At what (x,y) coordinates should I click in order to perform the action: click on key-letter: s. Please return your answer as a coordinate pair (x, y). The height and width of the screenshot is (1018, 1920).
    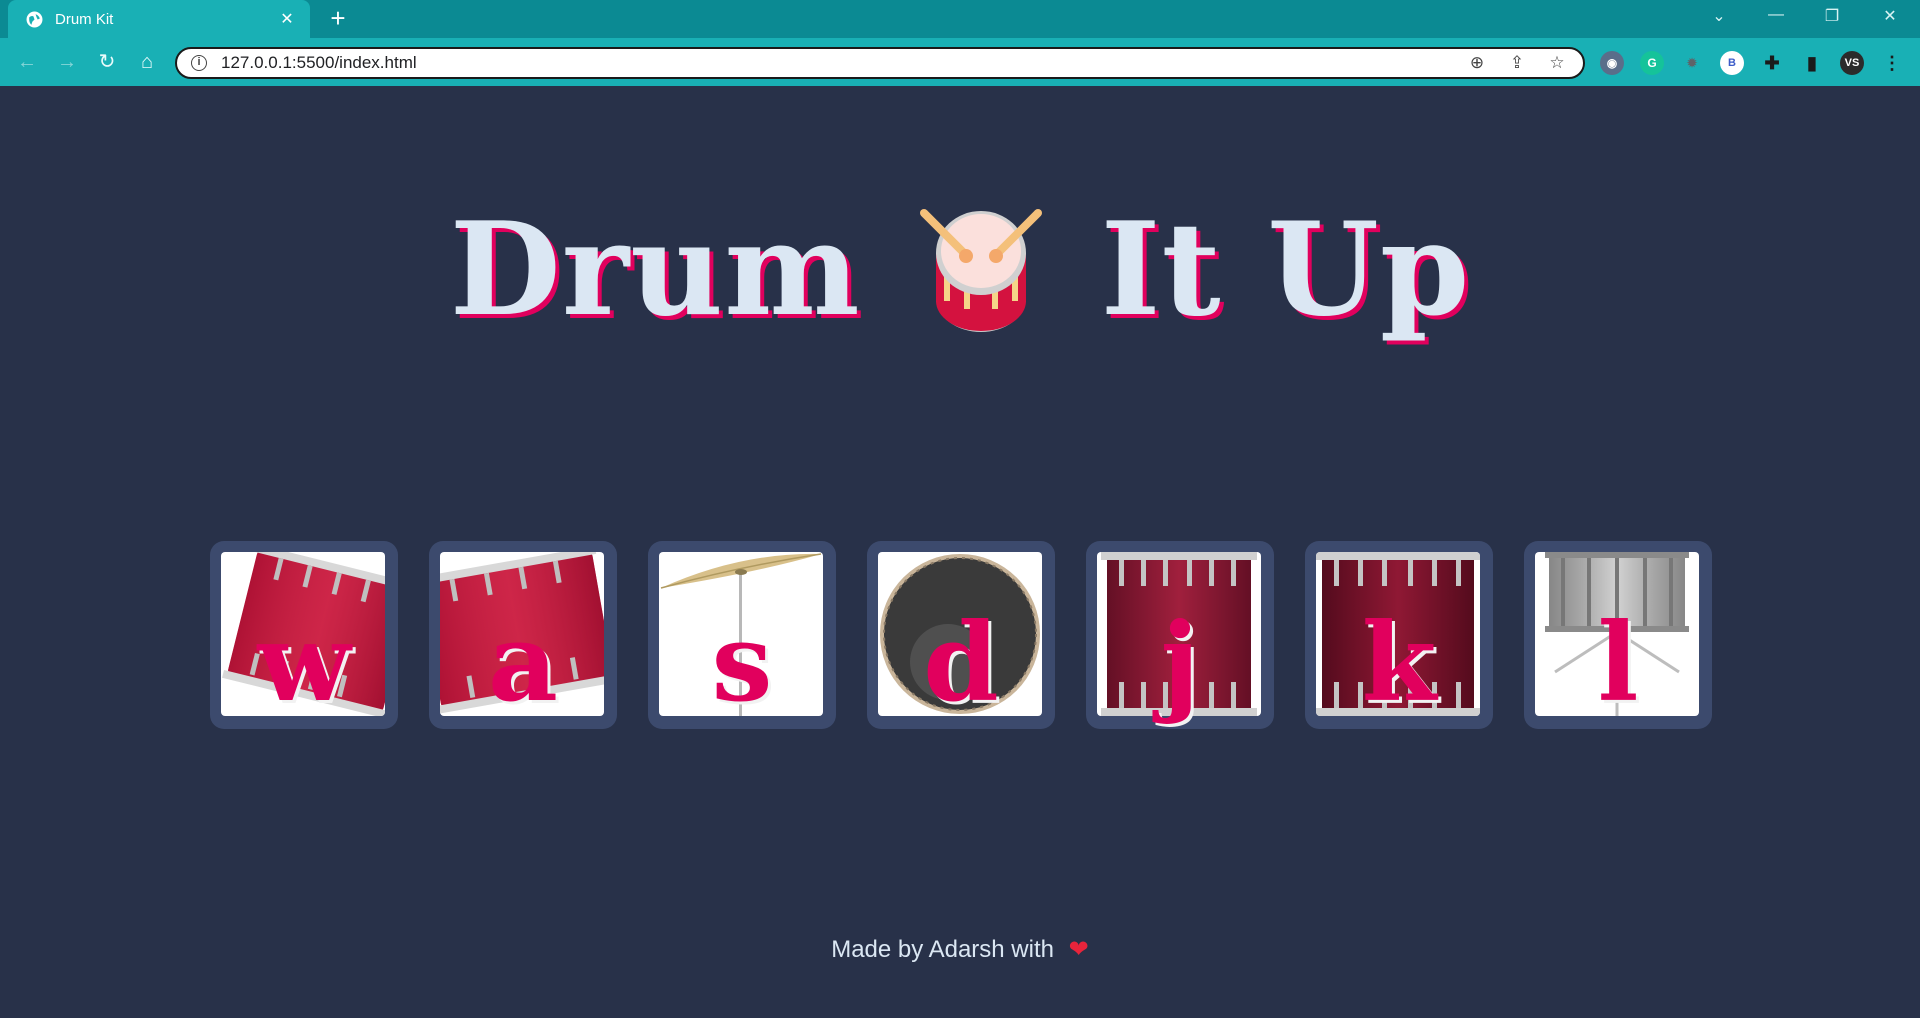
    Looking at the image, I should click on (742, 663).